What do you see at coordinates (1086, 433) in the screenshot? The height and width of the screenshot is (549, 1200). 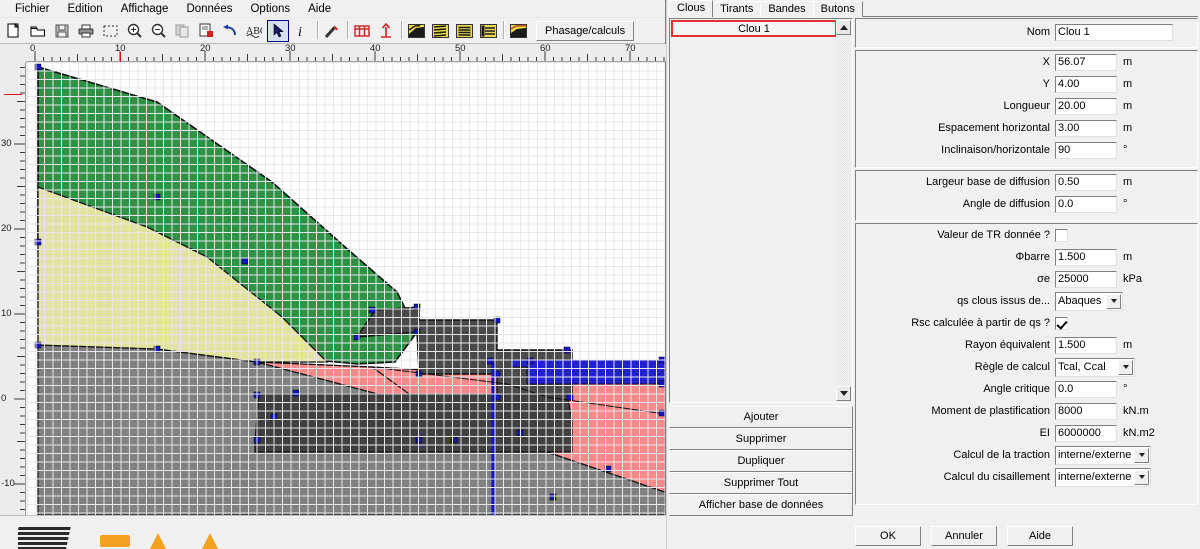 I see `ei-input` at bounding box center [1086, 433].